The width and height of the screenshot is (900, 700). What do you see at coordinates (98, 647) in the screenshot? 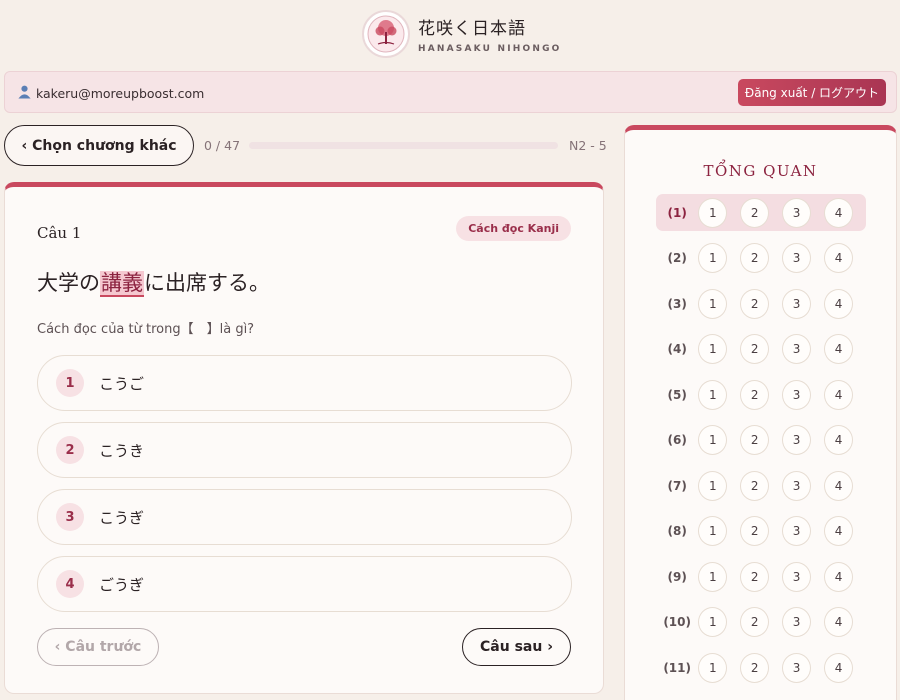
I see `previous-question-button: ‹ Câu trước` at bounding box center [98, 647].